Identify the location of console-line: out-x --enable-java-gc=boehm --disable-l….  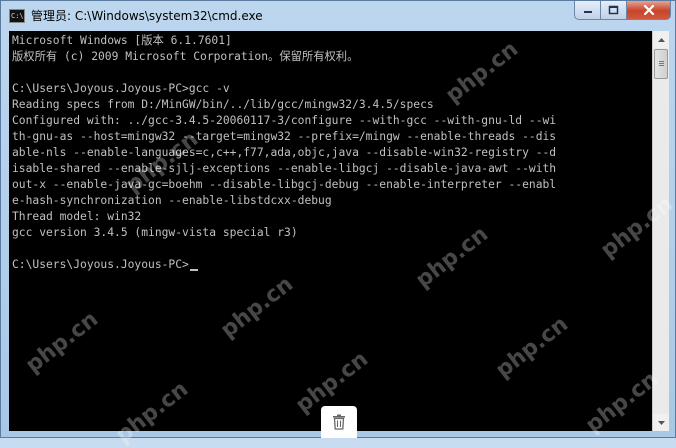
(284, 184).